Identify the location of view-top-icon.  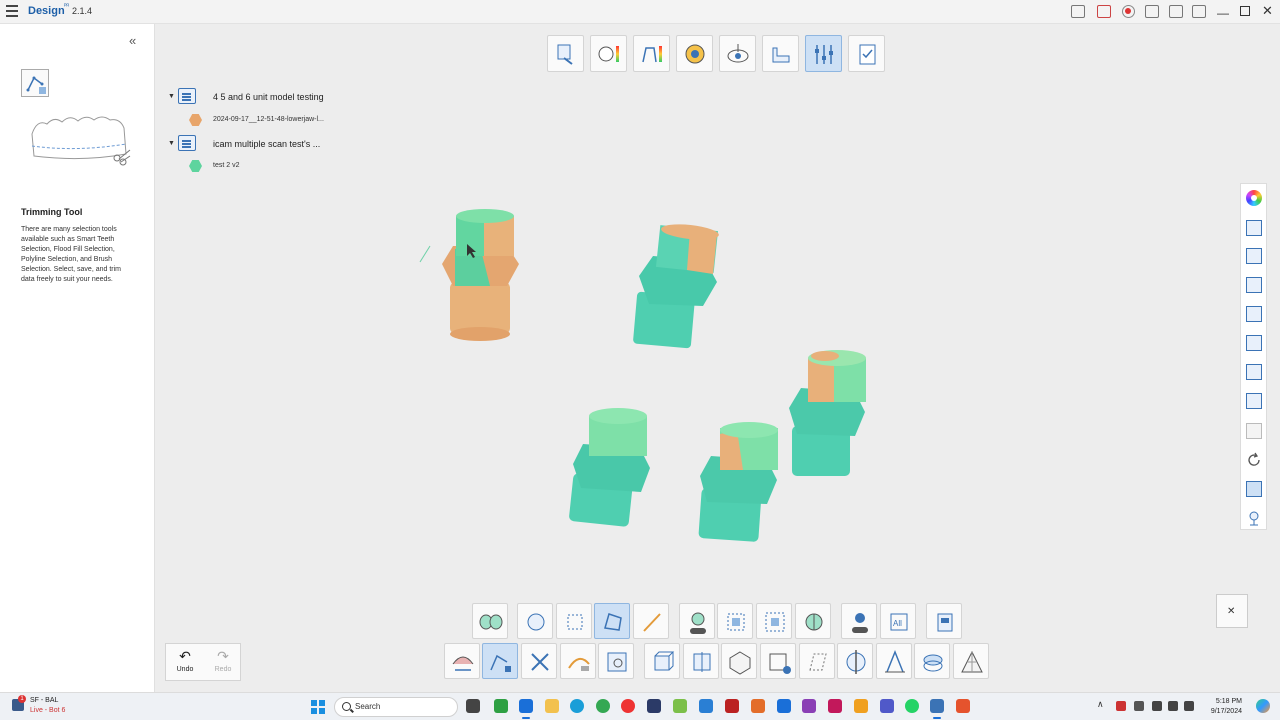
(1254, 343).